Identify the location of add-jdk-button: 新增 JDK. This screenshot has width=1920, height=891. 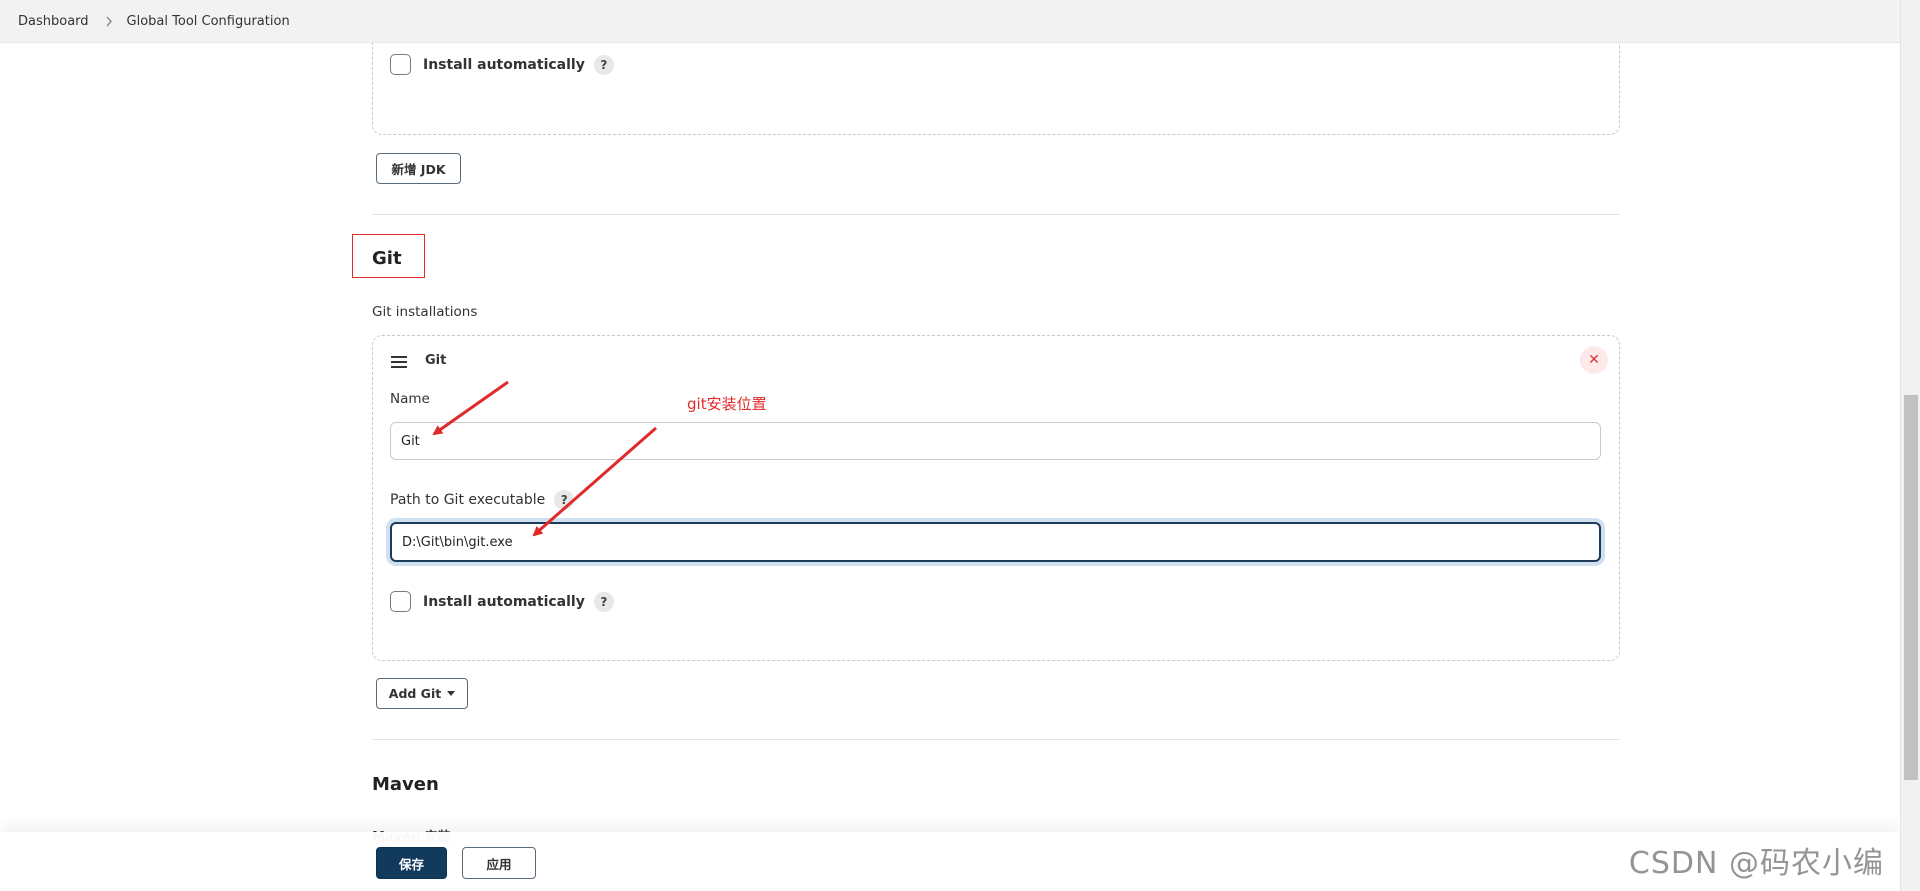
(418, 168).